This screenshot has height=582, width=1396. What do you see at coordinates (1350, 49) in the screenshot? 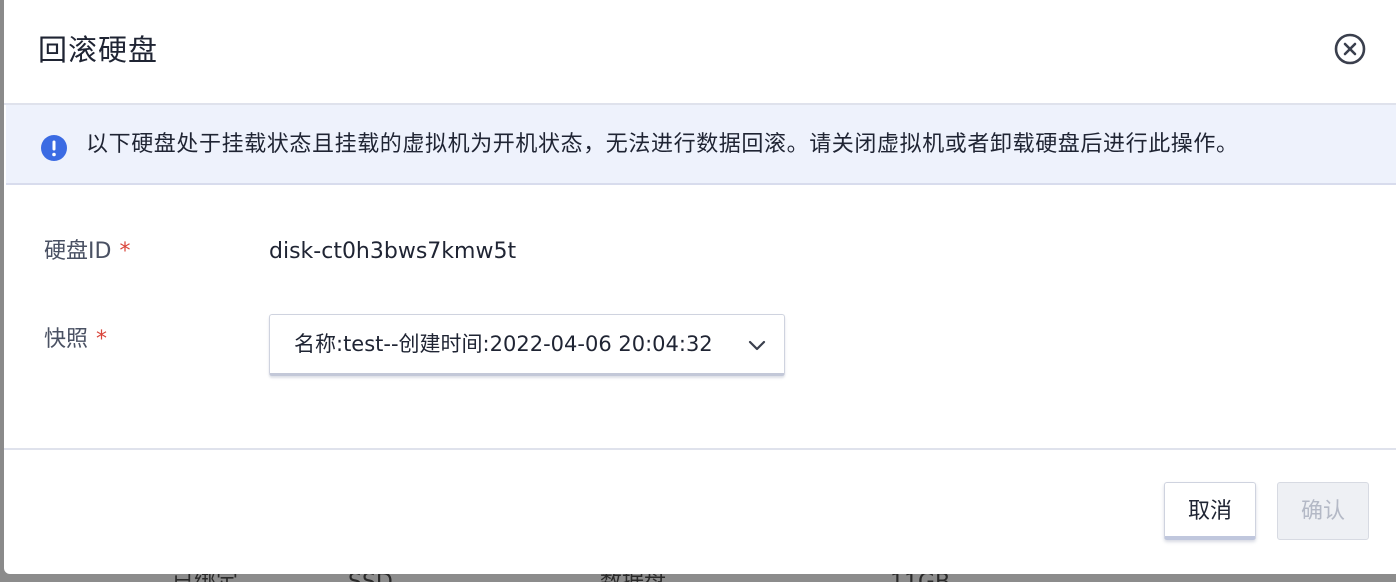
I see `close-icon` at bounding box center [1350, 49].